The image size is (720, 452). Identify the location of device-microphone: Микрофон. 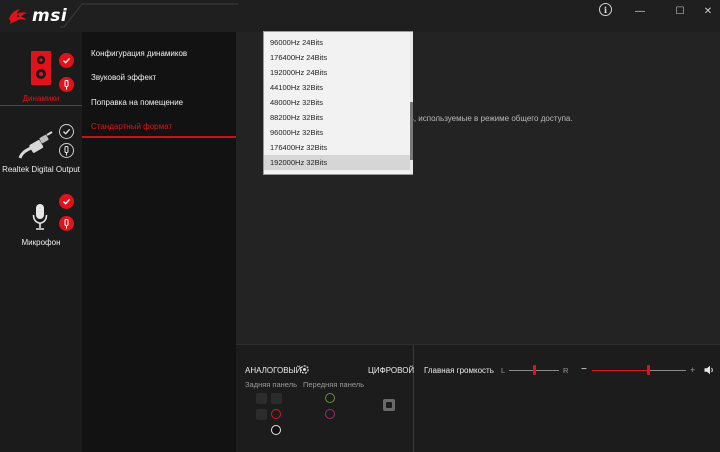
(41, 227).